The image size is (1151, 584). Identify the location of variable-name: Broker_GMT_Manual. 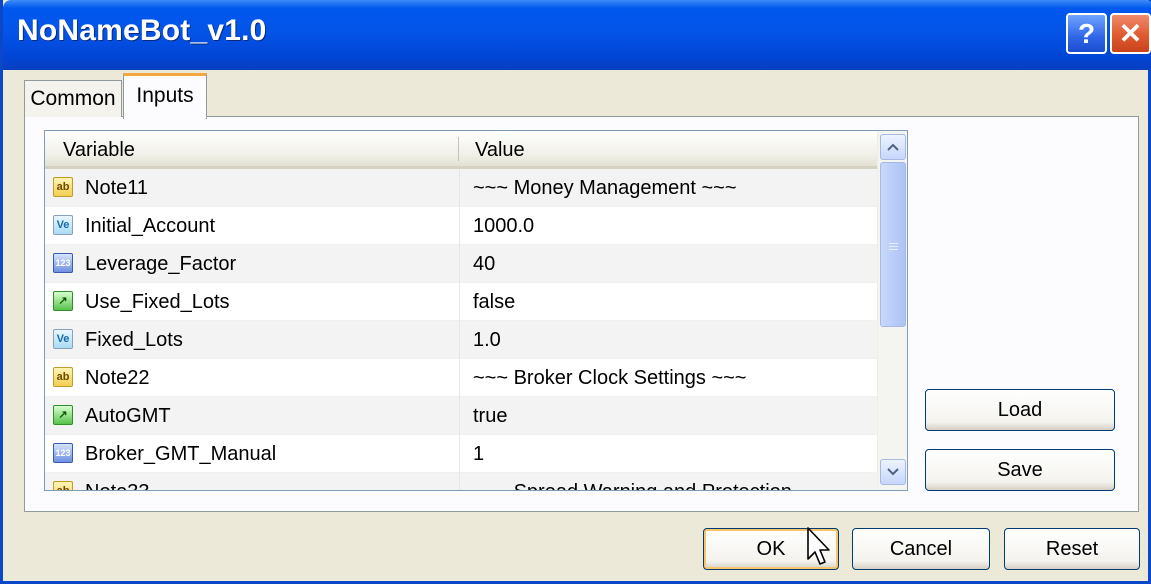
(181, 454).